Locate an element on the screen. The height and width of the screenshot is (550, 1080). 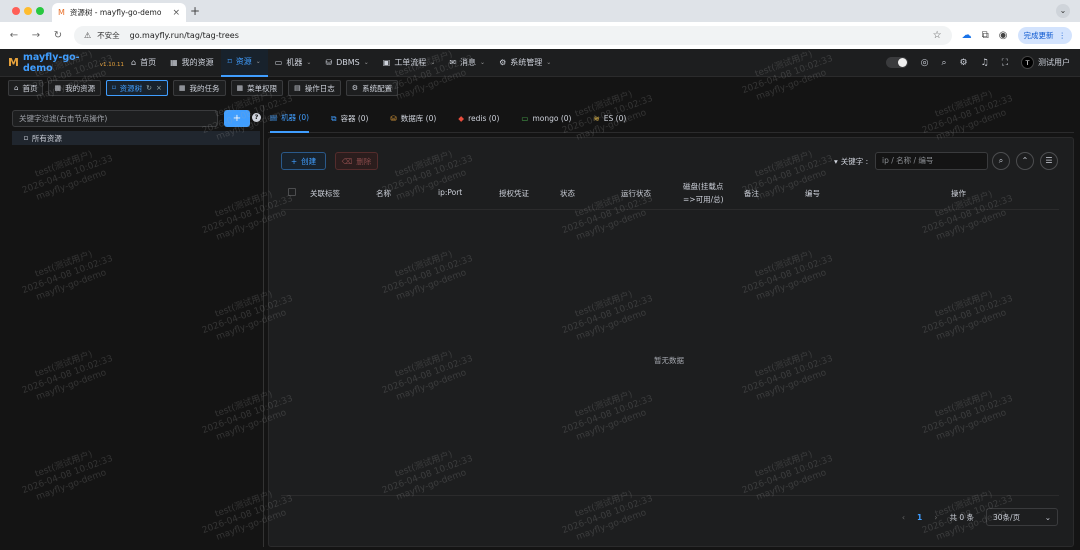
search-icon: ⌕ is located at coordinates (943, 63).